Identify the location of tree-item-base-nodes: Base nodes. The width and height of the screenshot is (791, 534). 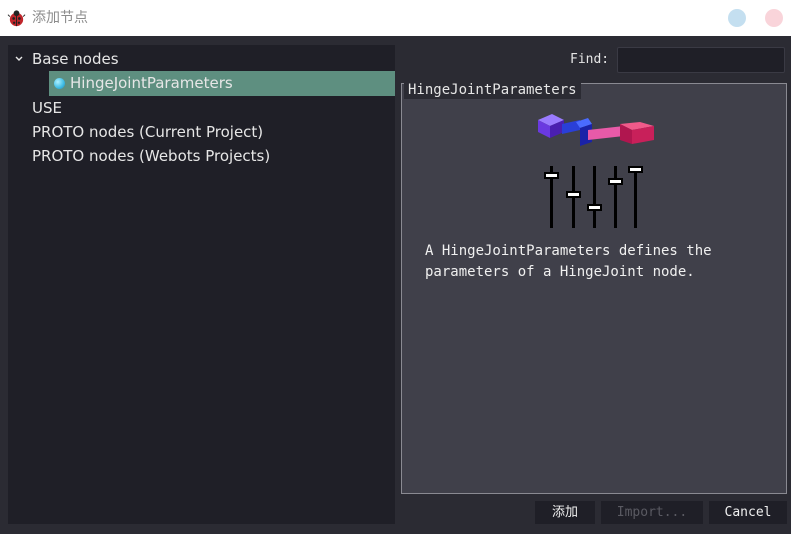
(201, 59).